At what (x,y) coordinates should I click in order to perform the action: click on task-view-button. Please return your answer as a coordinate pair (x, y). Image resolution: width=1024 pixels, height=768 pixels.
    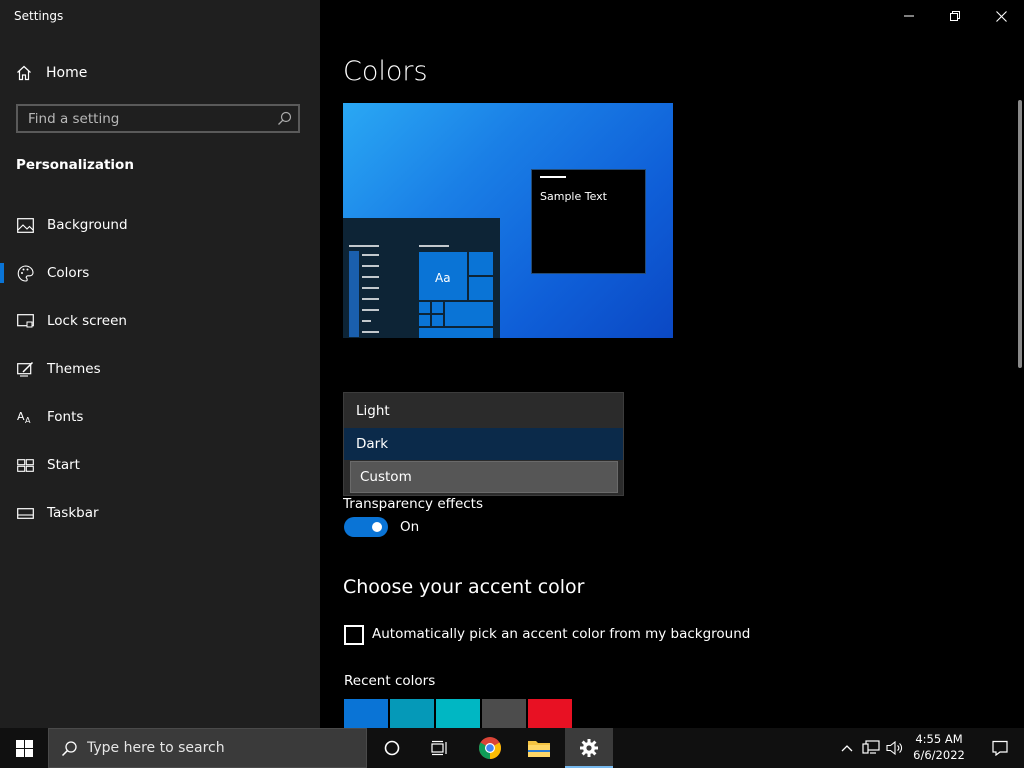
    Looking at the image, I should click on (440, 748).